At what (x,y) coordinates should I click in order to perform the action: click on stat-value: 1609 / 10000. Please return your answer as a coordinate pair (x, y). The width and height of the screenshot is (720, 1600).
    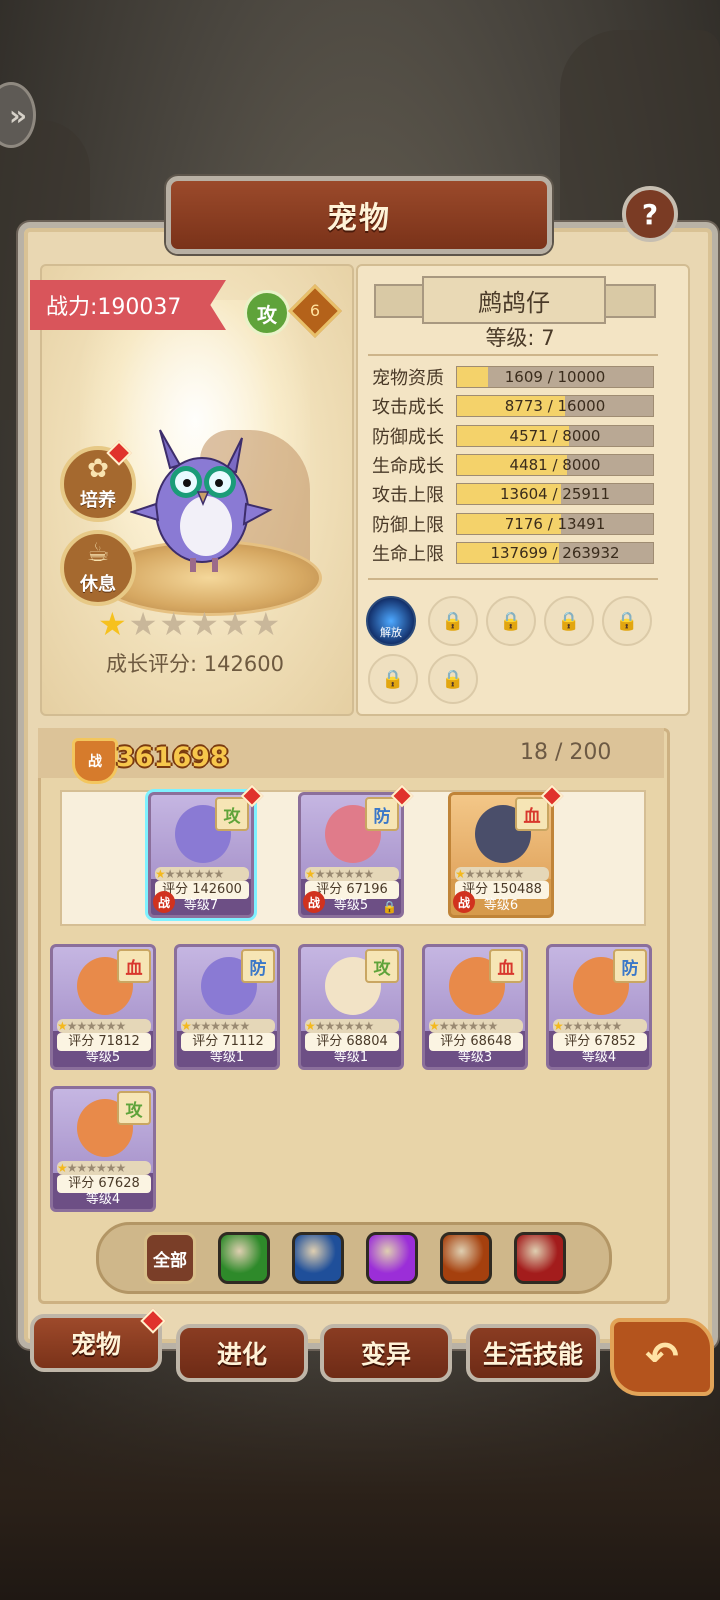
    Looking at the image, I should click on (555, 377).